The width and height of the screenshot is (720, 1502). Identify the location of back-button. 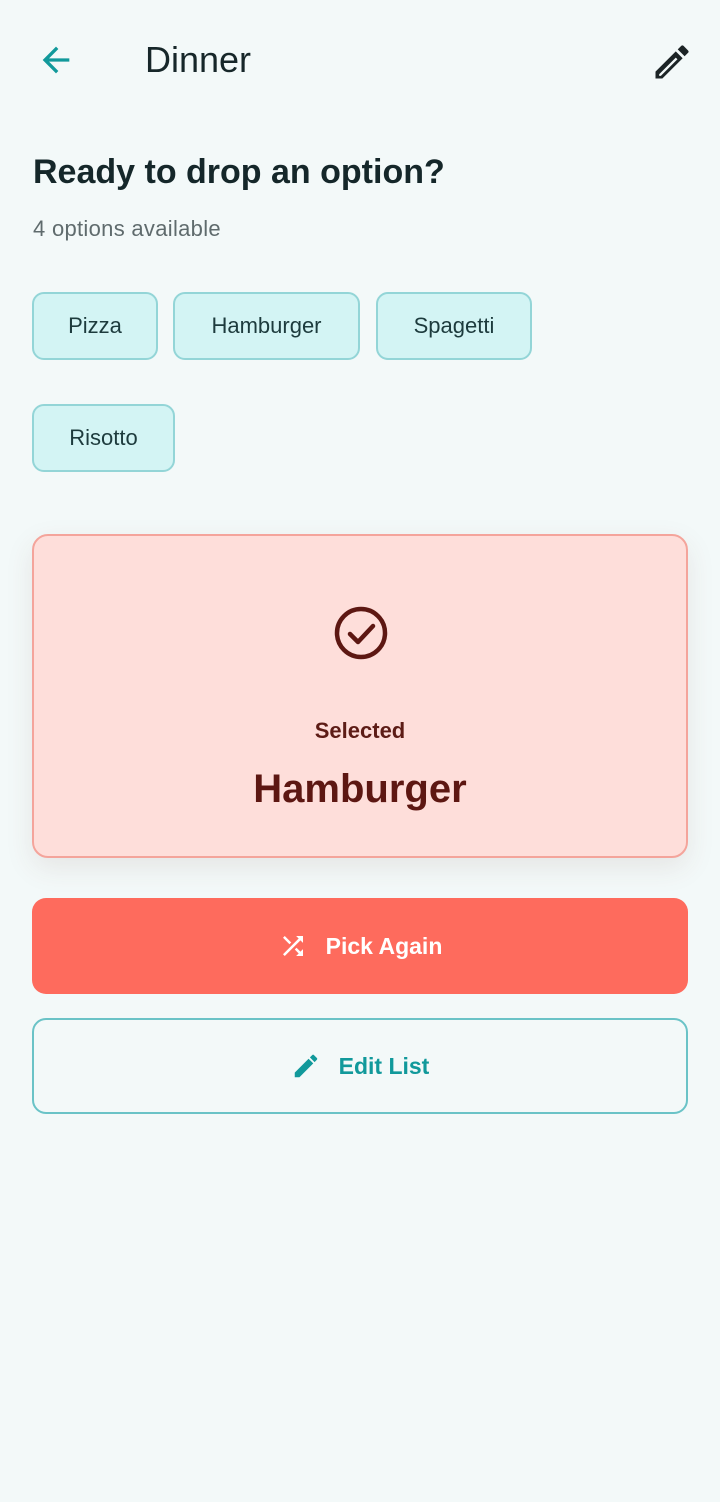
(56, 60).